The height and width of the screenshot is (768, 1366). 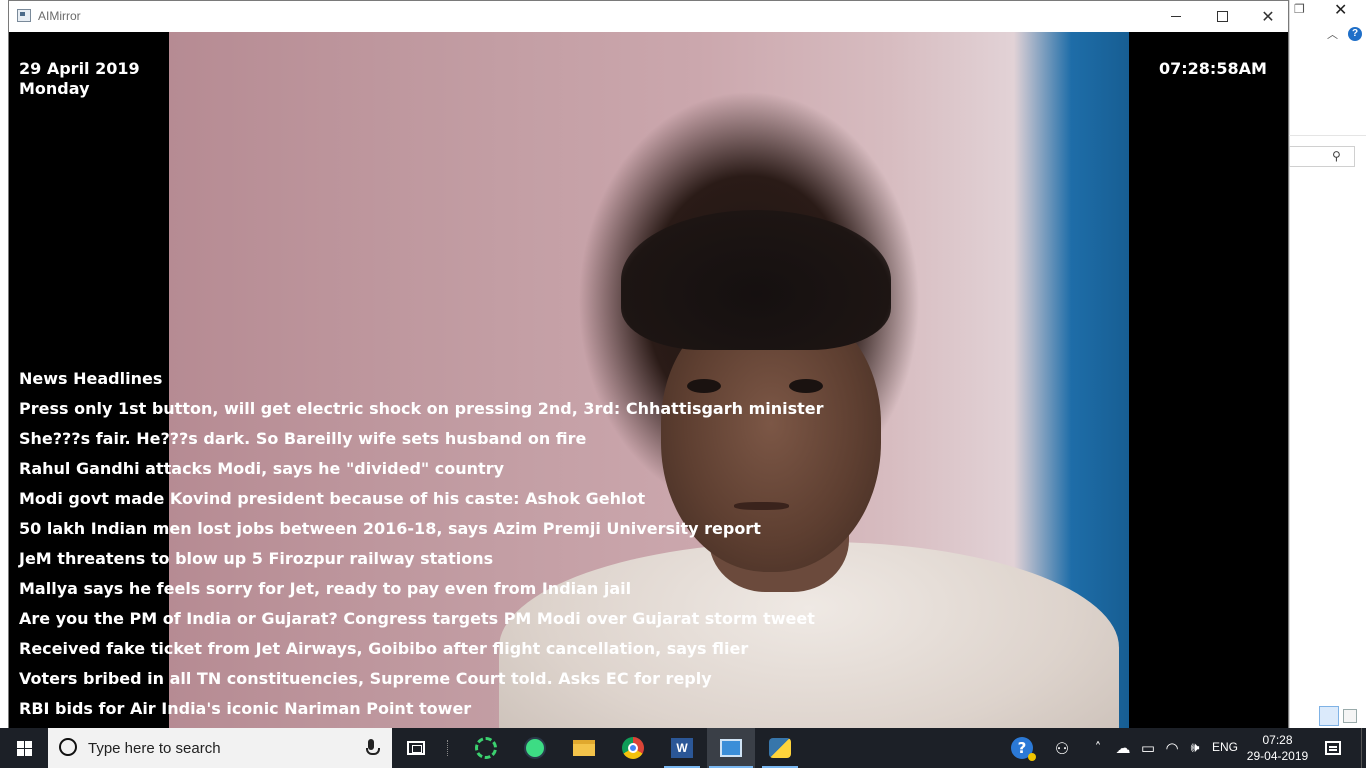 I want to click on background-window, so click(x=1327, y=364).